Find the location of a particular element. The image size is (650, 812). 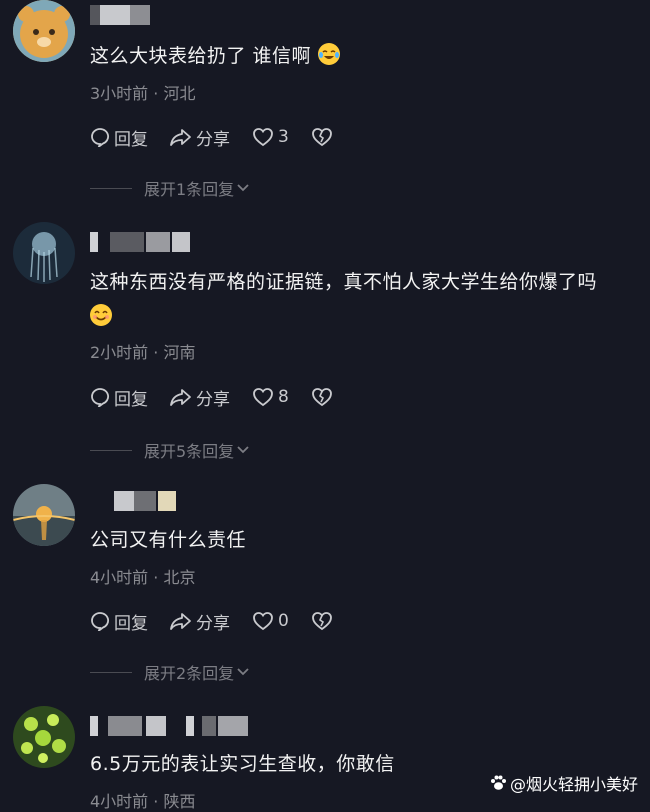

comment-text: 这种东西没有严格的证据链，真不怕人家大学生给你爆了吗 is located at coordinates (365, 299).